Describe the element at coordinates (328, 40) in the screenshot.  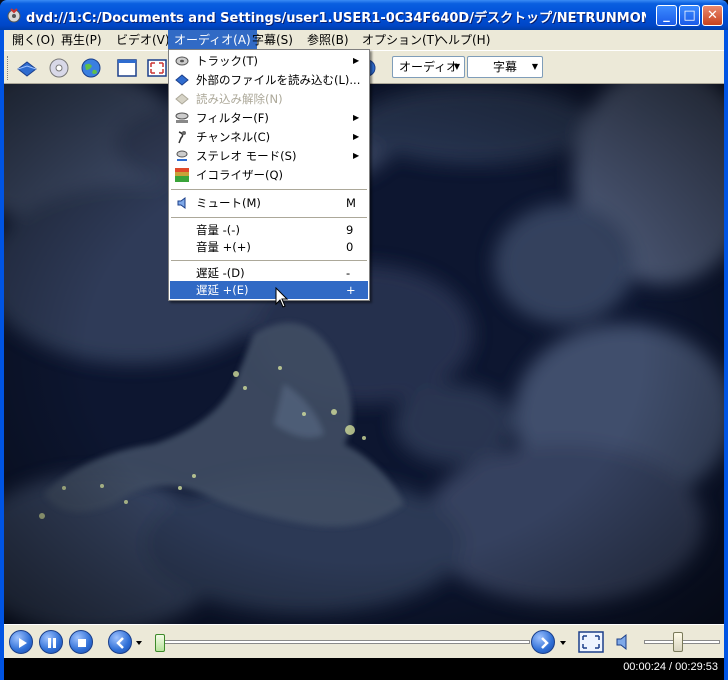
I see `menu-browse: 参照(B)` at that location.